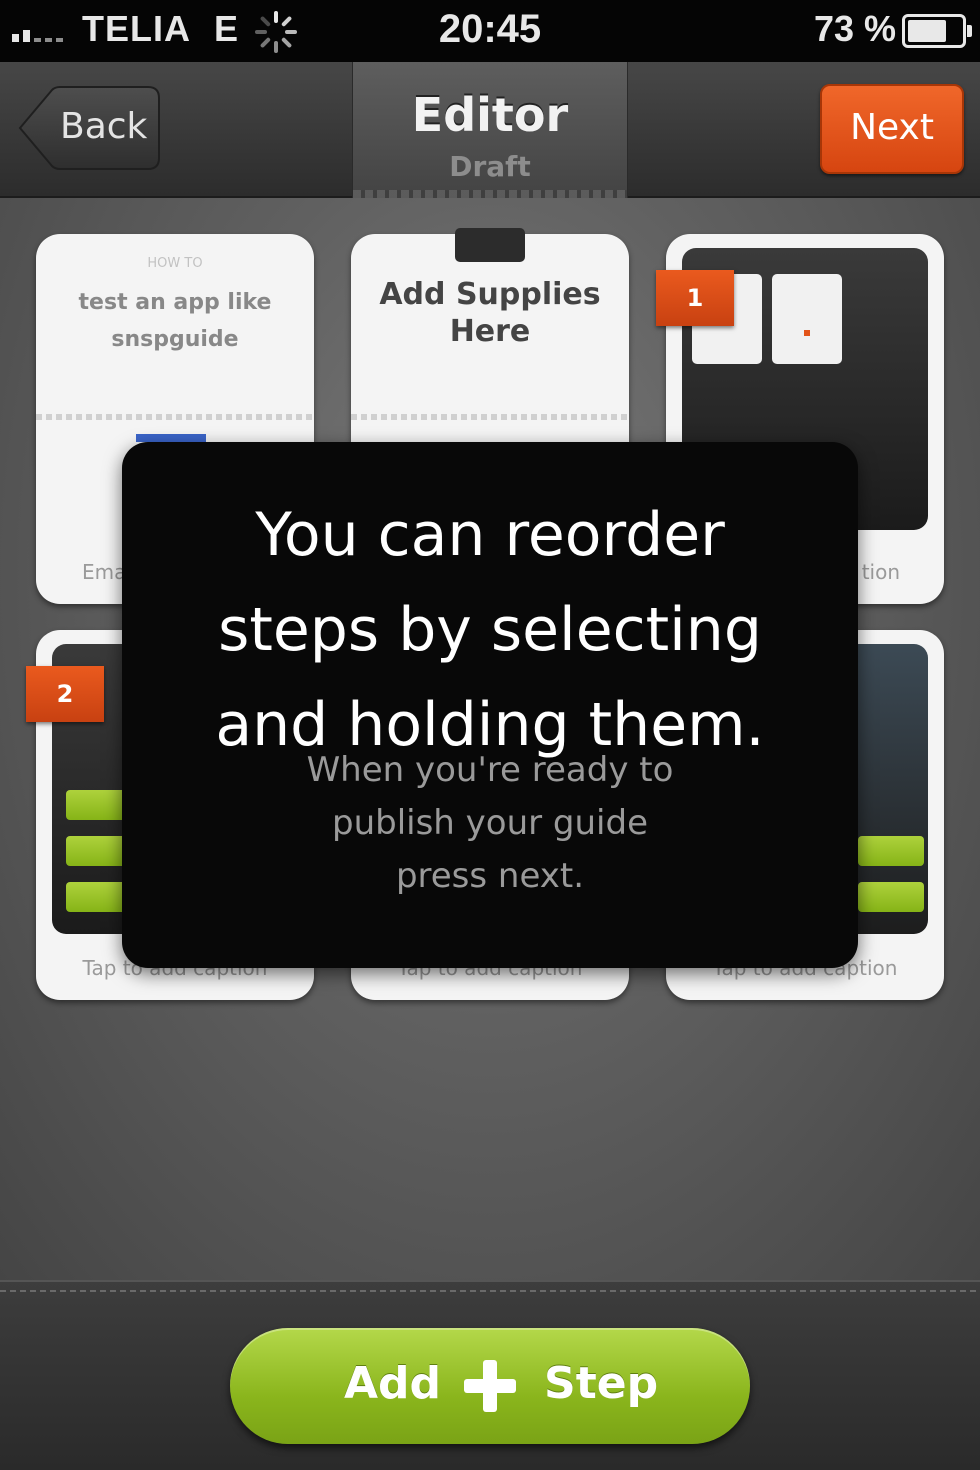 This screenshot has height=1470, width=980. I want to click on step-number-badge: 1, so click(695, 298).